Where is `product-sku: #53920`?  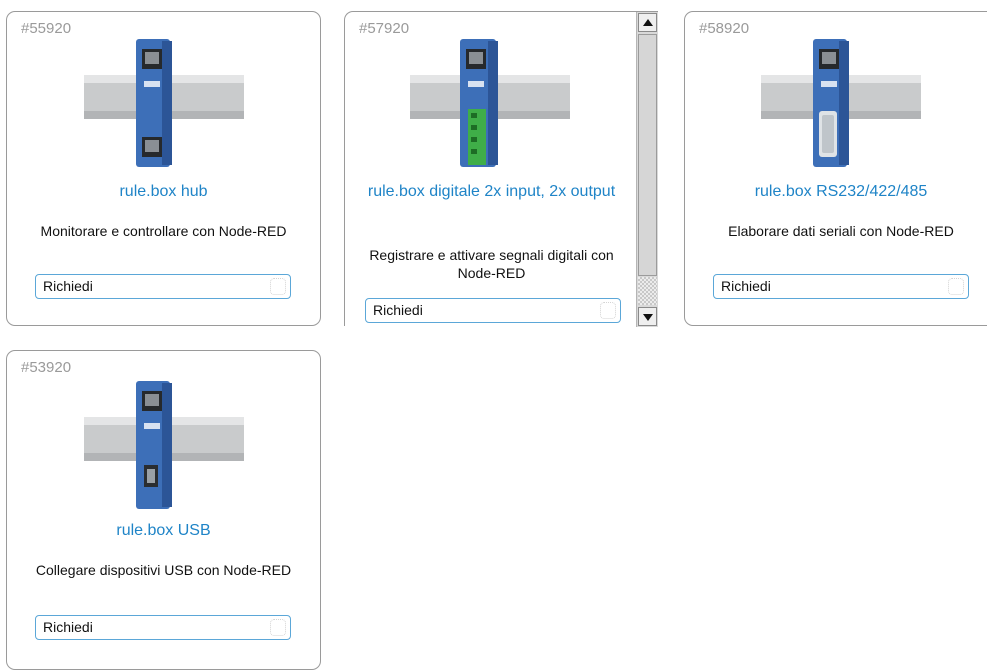
product-sku: #53920 is located at coordinates (46, 367).